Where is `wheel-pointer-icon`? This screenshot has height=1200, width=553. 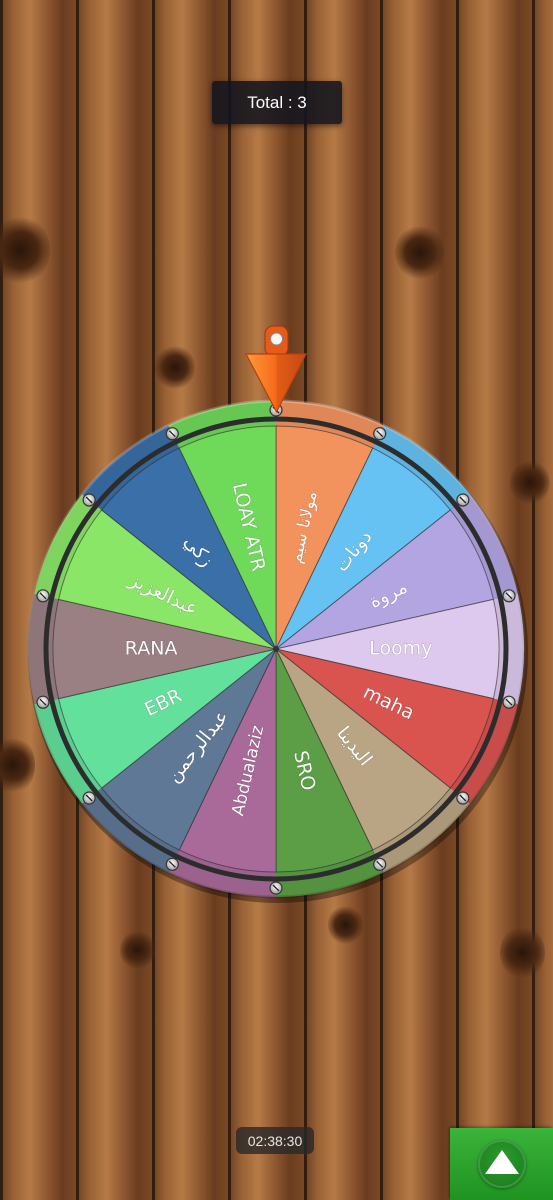 wheel-pointer-icon is located at coordinates (276, 369).